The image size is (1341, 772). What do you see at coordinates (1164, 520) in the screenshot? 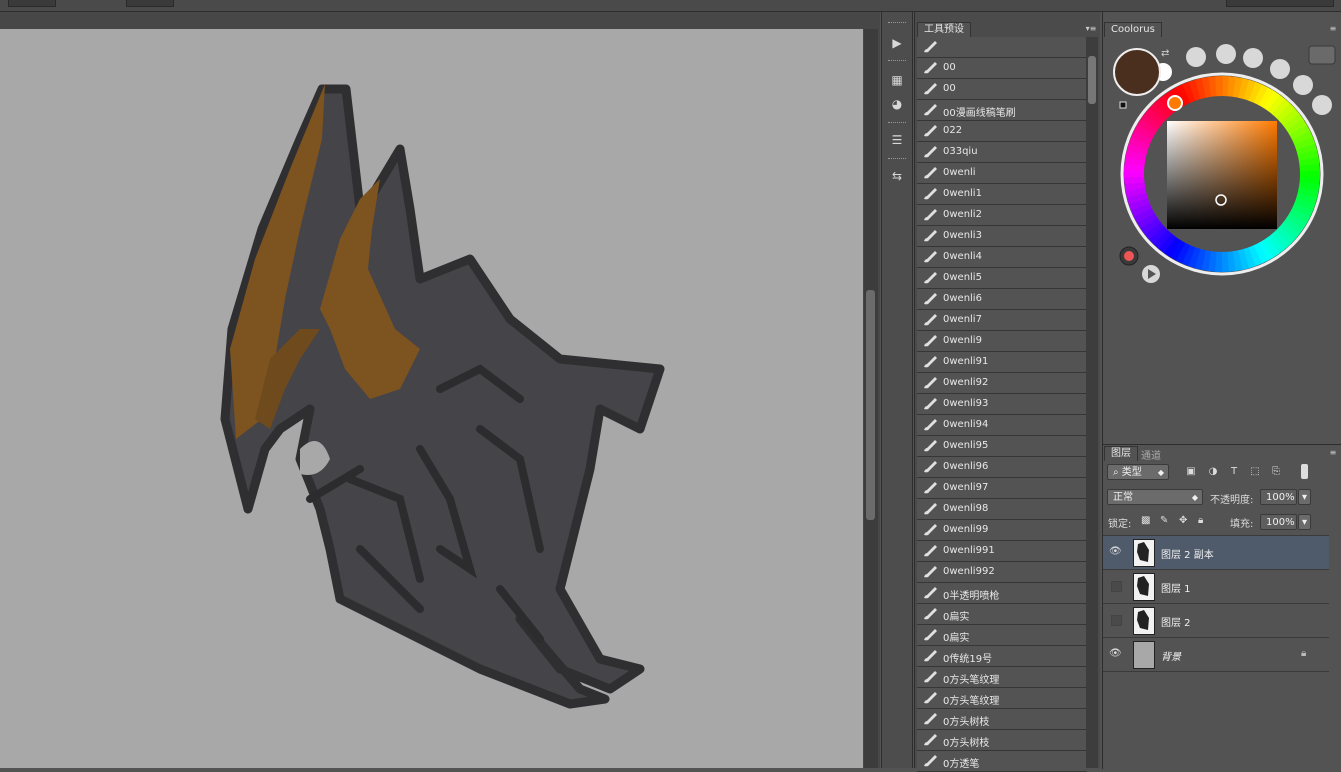
I see `lock-image-icon: ✎` at bounding box center [1164, 520].